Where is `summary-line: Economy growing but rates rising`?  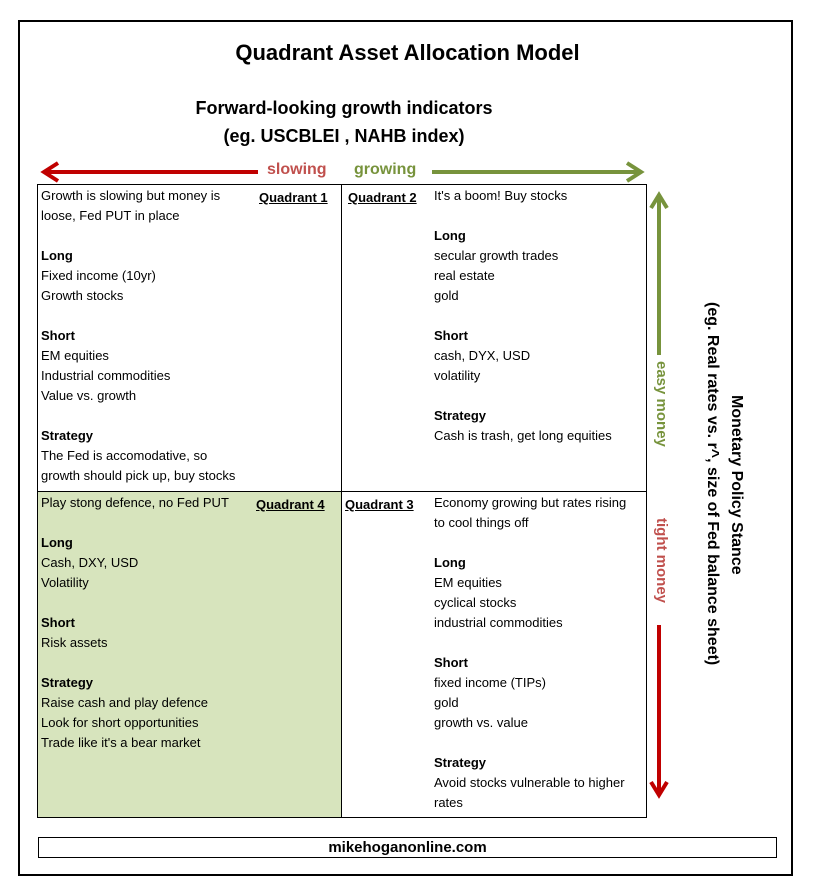 summary-line: Economy growing but rates rising is located at coordinates (530, 502).